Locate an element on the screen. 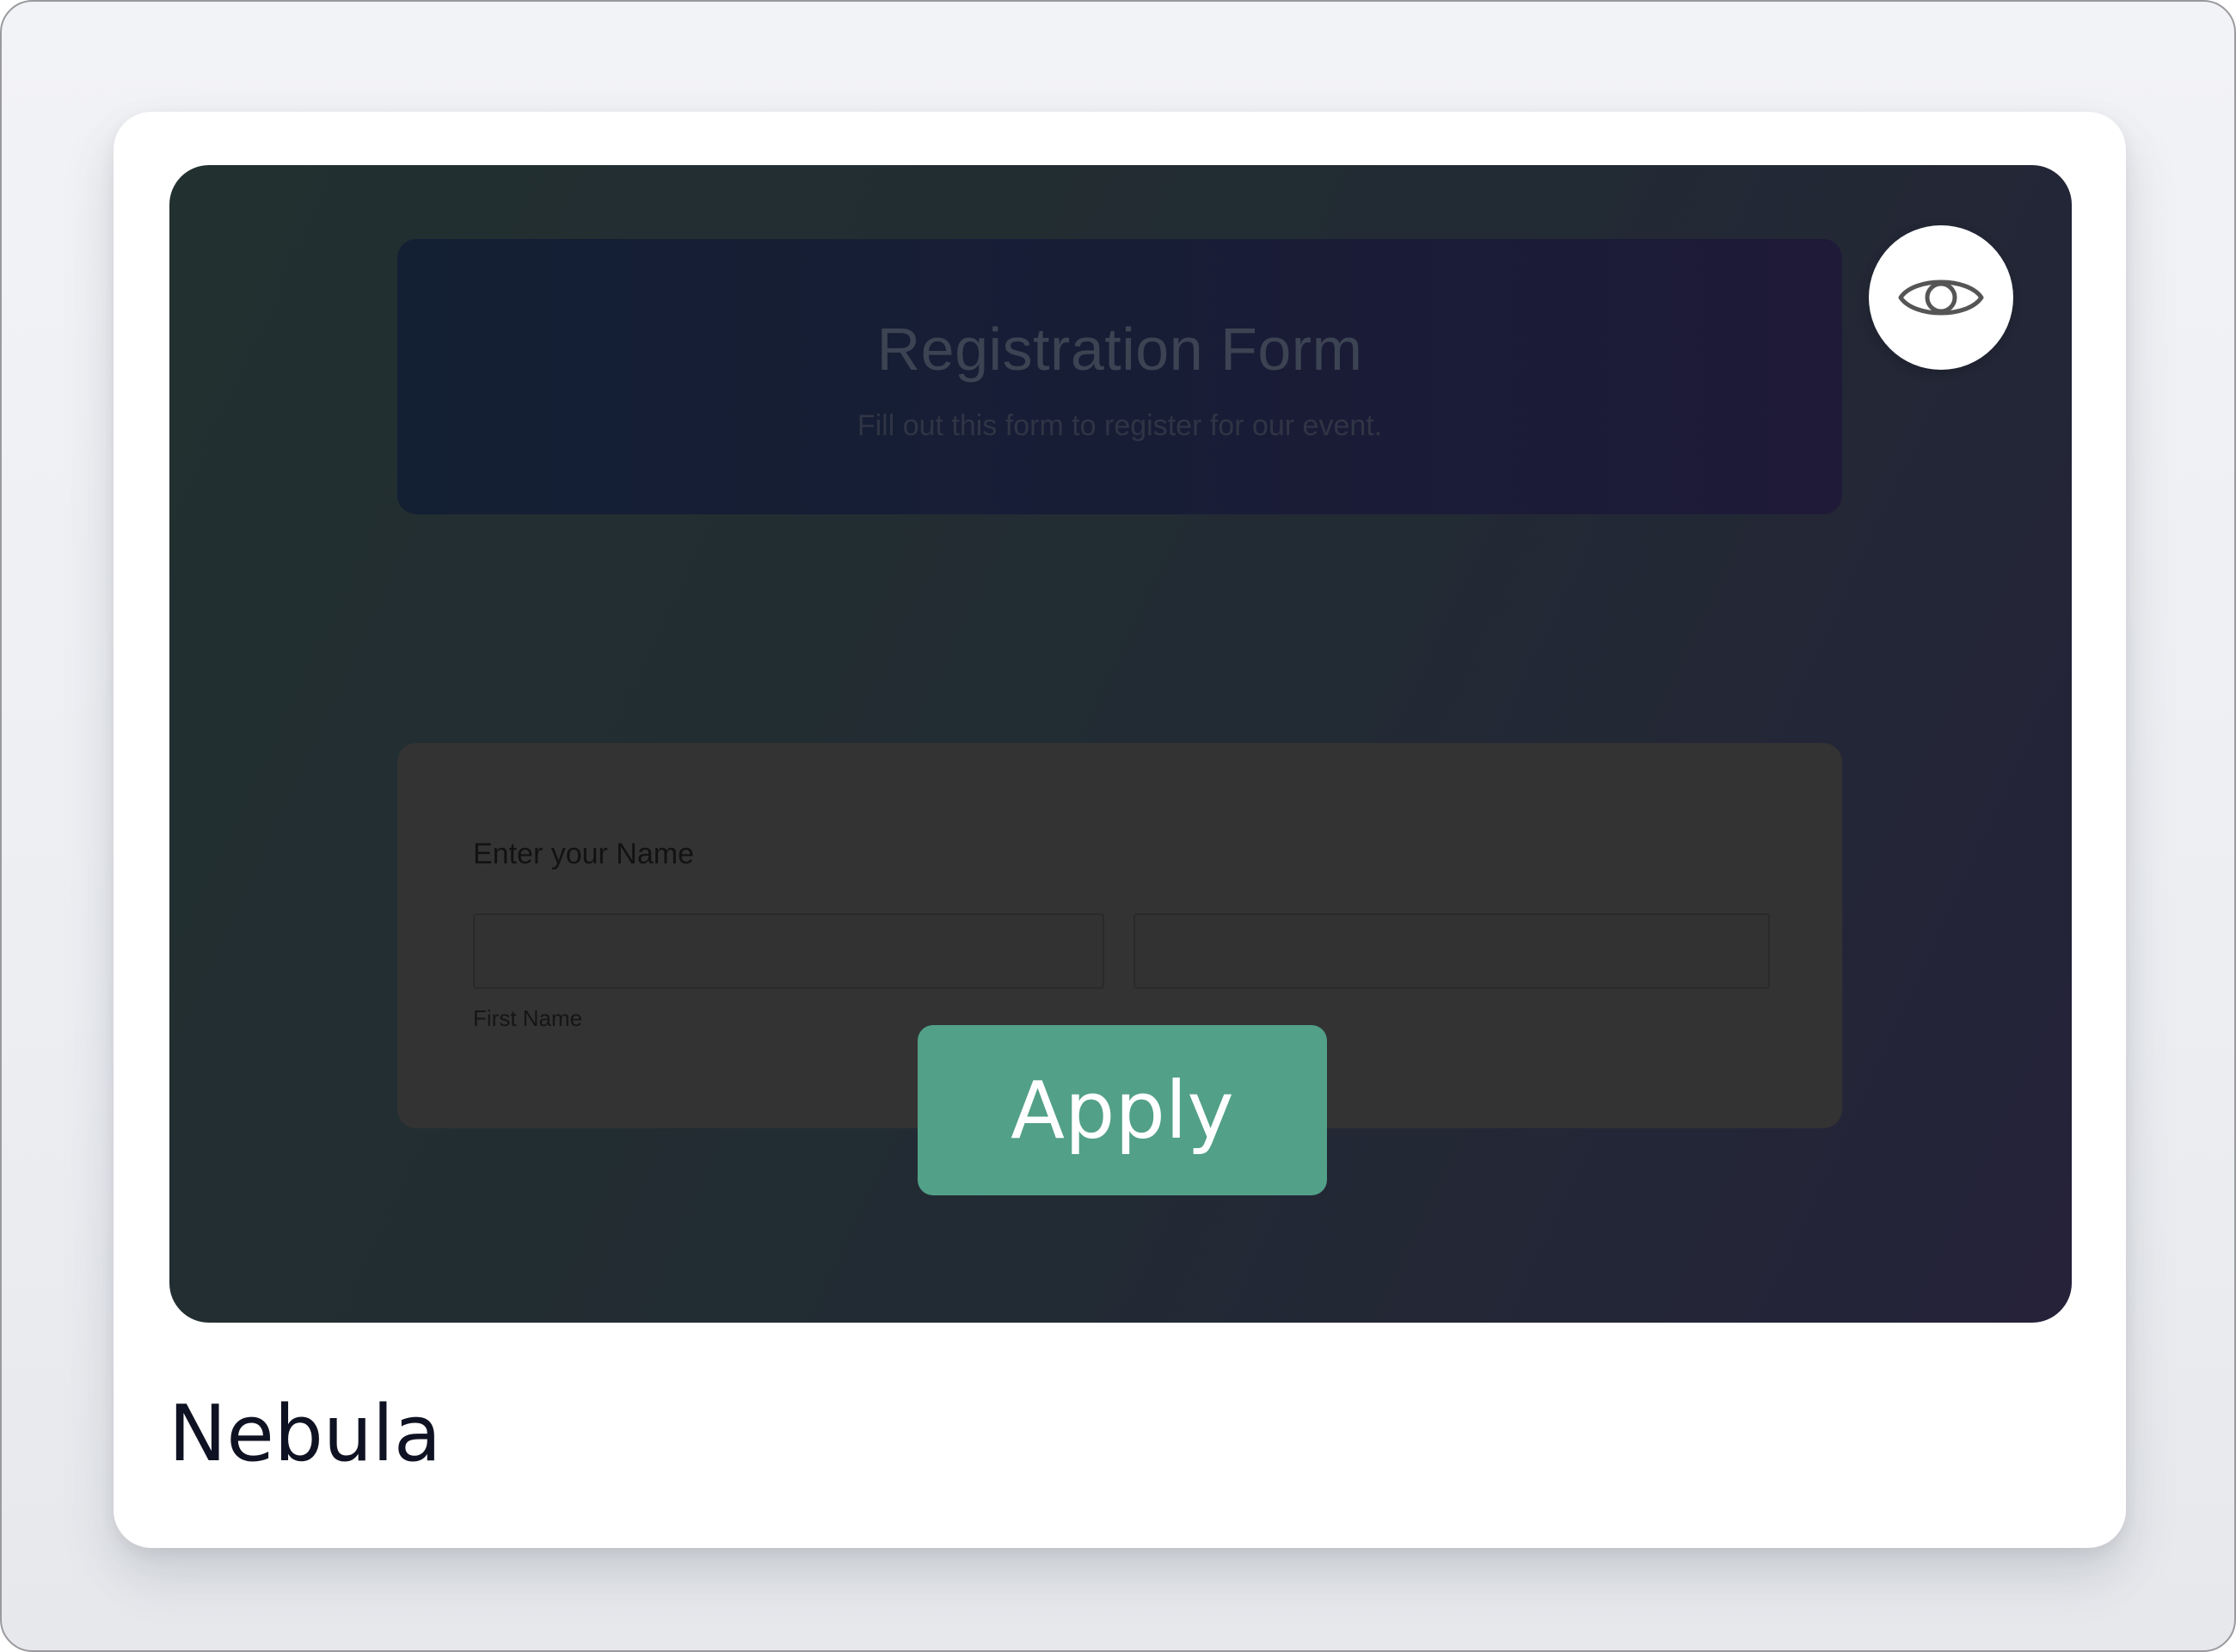  last-name-input is located at coordinates (1451, 951).